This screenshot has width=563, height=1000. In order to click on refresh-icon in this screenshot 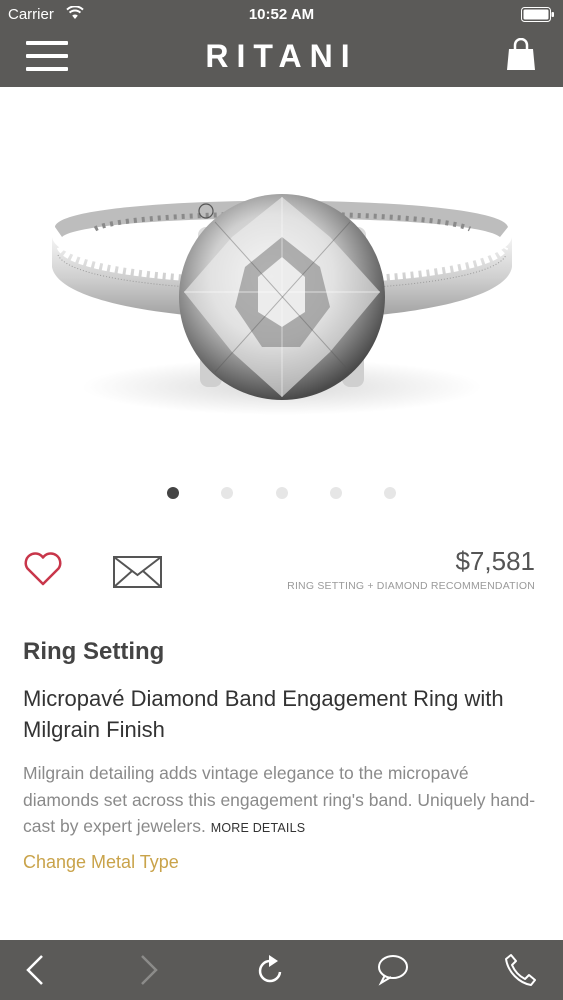, I will do `click(270, 970)`.